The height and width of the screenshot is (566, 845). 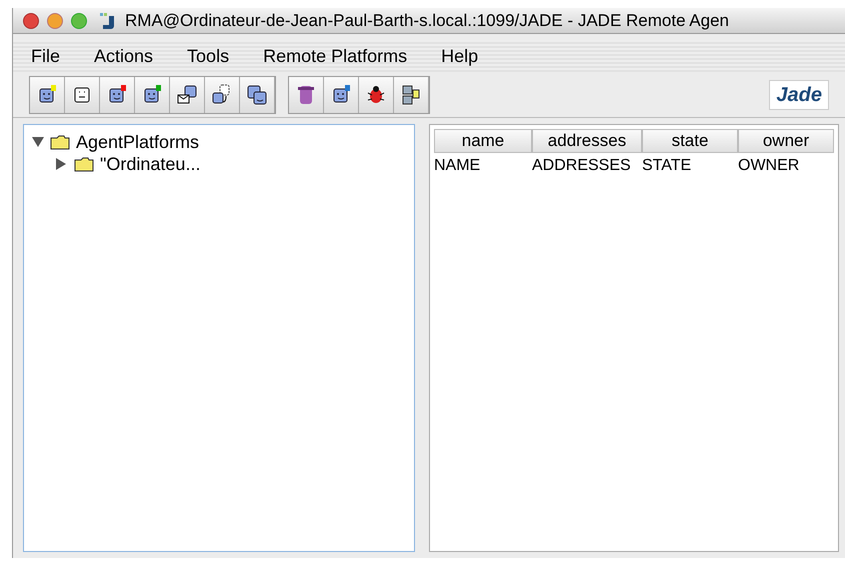 What do you see at coordinates (55, 20) in the screenshot?
I see `minimize-button` at bounding box center [55, 20].